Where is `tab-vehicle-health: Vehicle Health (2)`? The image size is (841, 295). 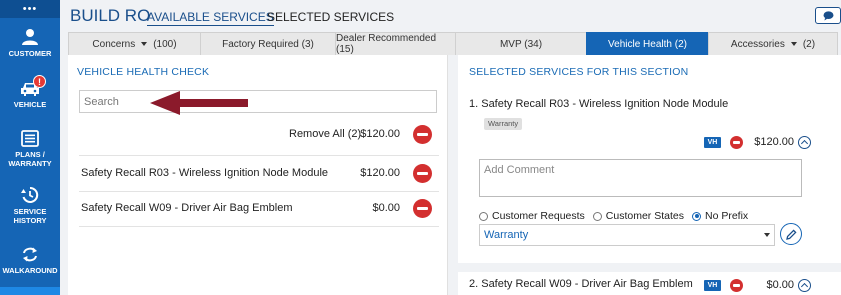
tab-vehicle-health: Vehicle Health (2) is located at coordinates (647, 43).